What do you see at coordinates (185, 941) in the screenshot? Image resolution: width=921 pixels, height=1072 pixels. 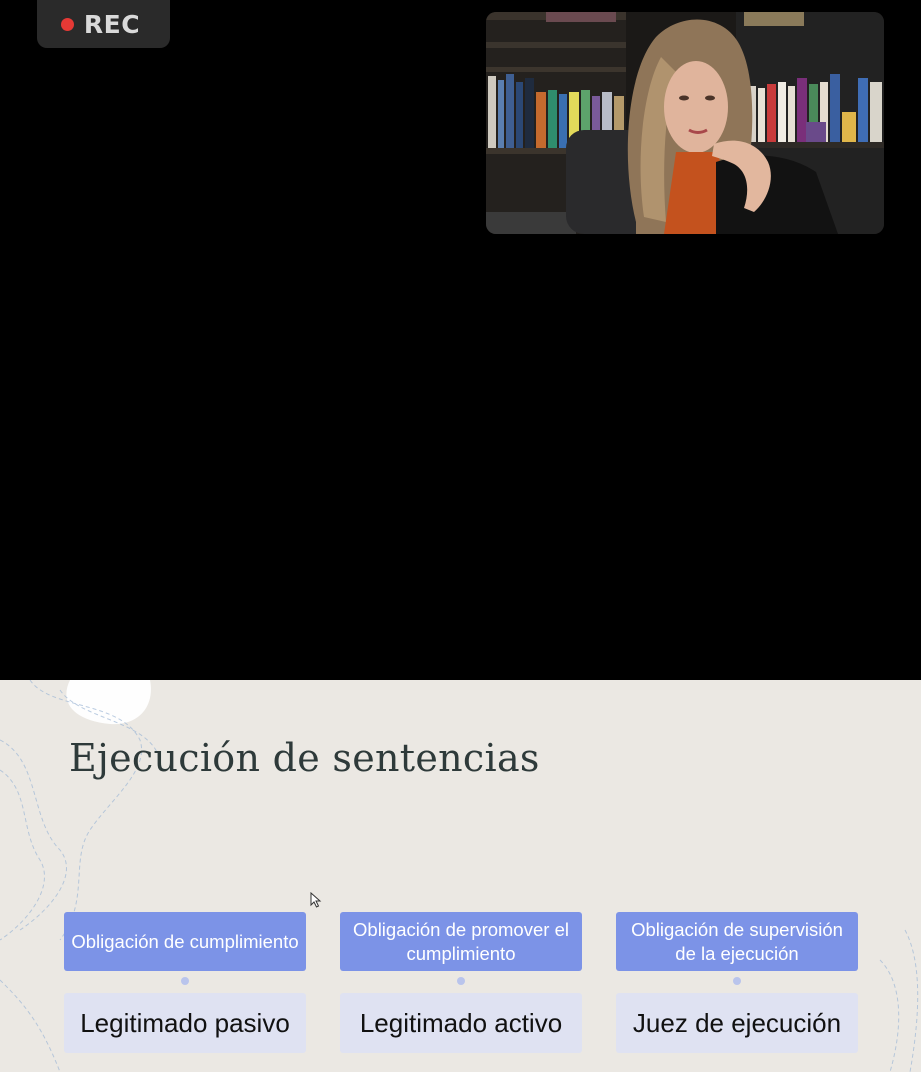 I see `column-header: Obligación de cumplimiento` at bounding box center [185, 941].